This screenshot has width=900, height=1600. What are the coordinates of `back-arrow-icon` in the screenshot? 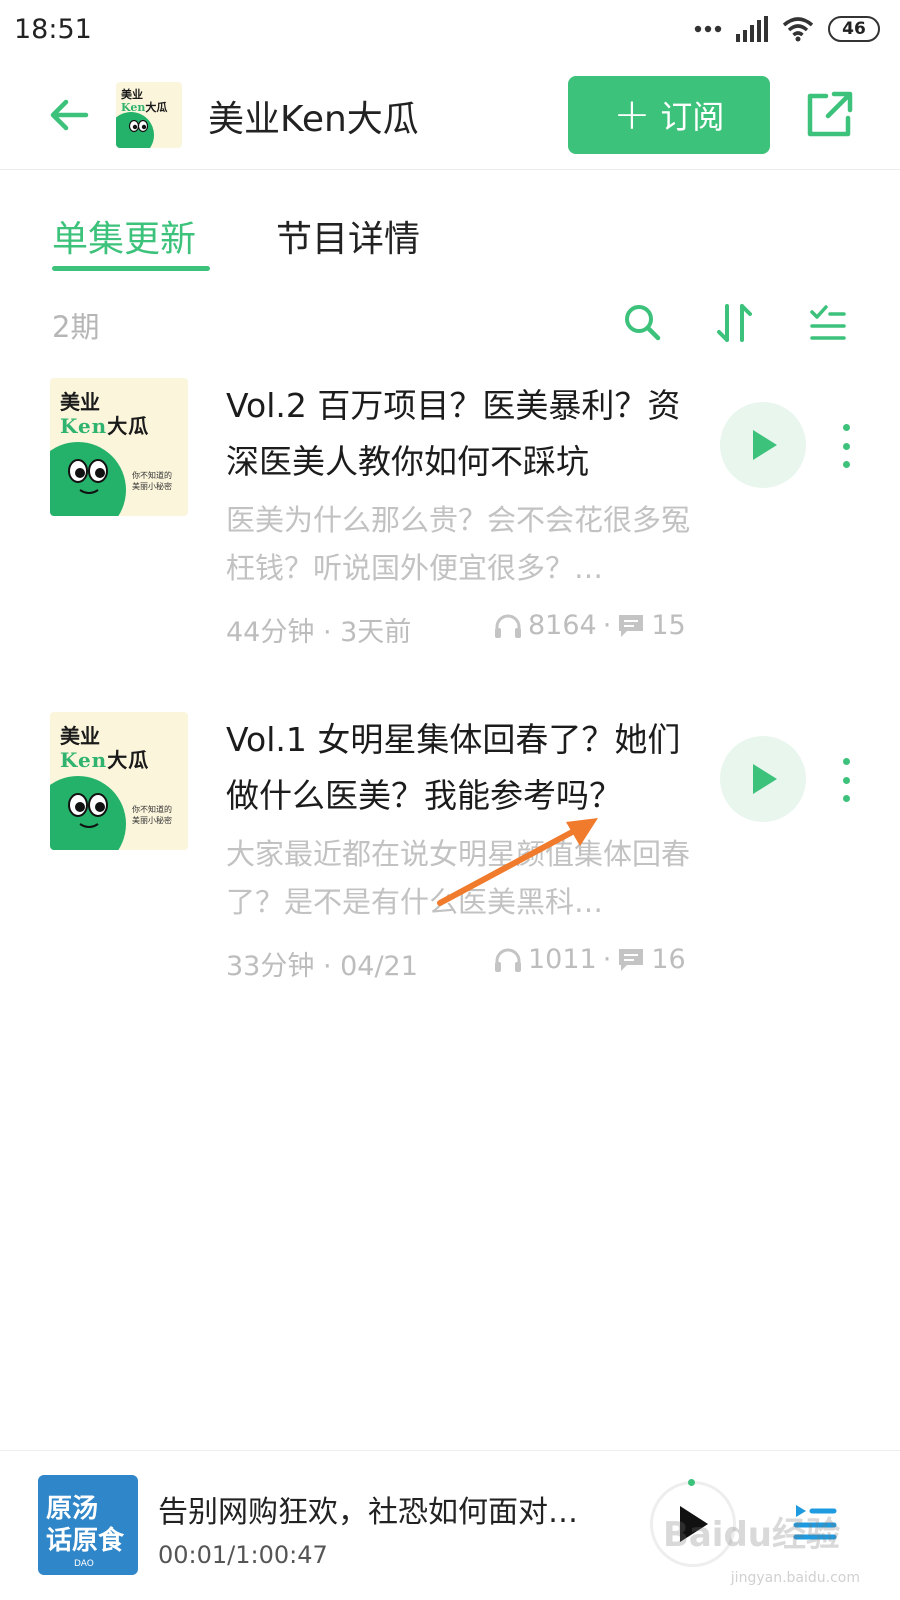 It's located at (69, 115).